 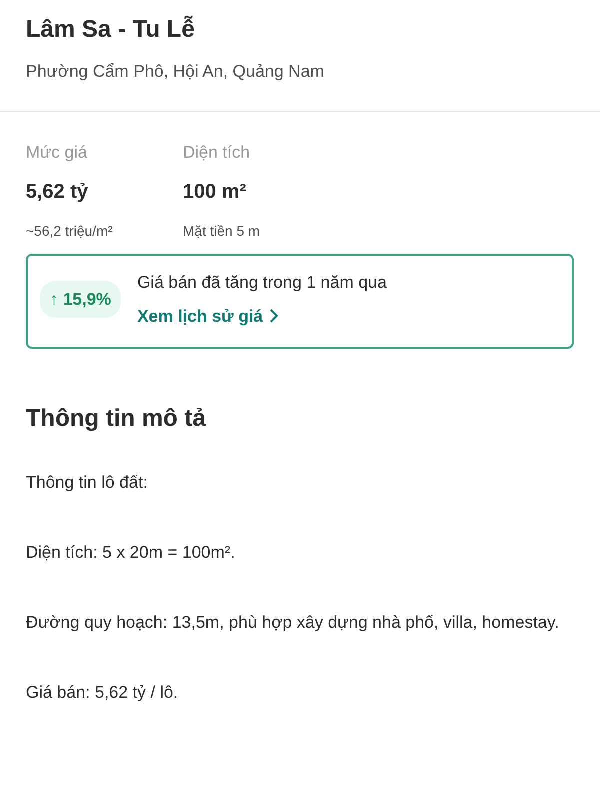 I want to click on description-paragraph: Đường quy hoạch: 13,5m, phù hợp xây dựng nhà phố, villa, homestay., so click(x=293, y=623).